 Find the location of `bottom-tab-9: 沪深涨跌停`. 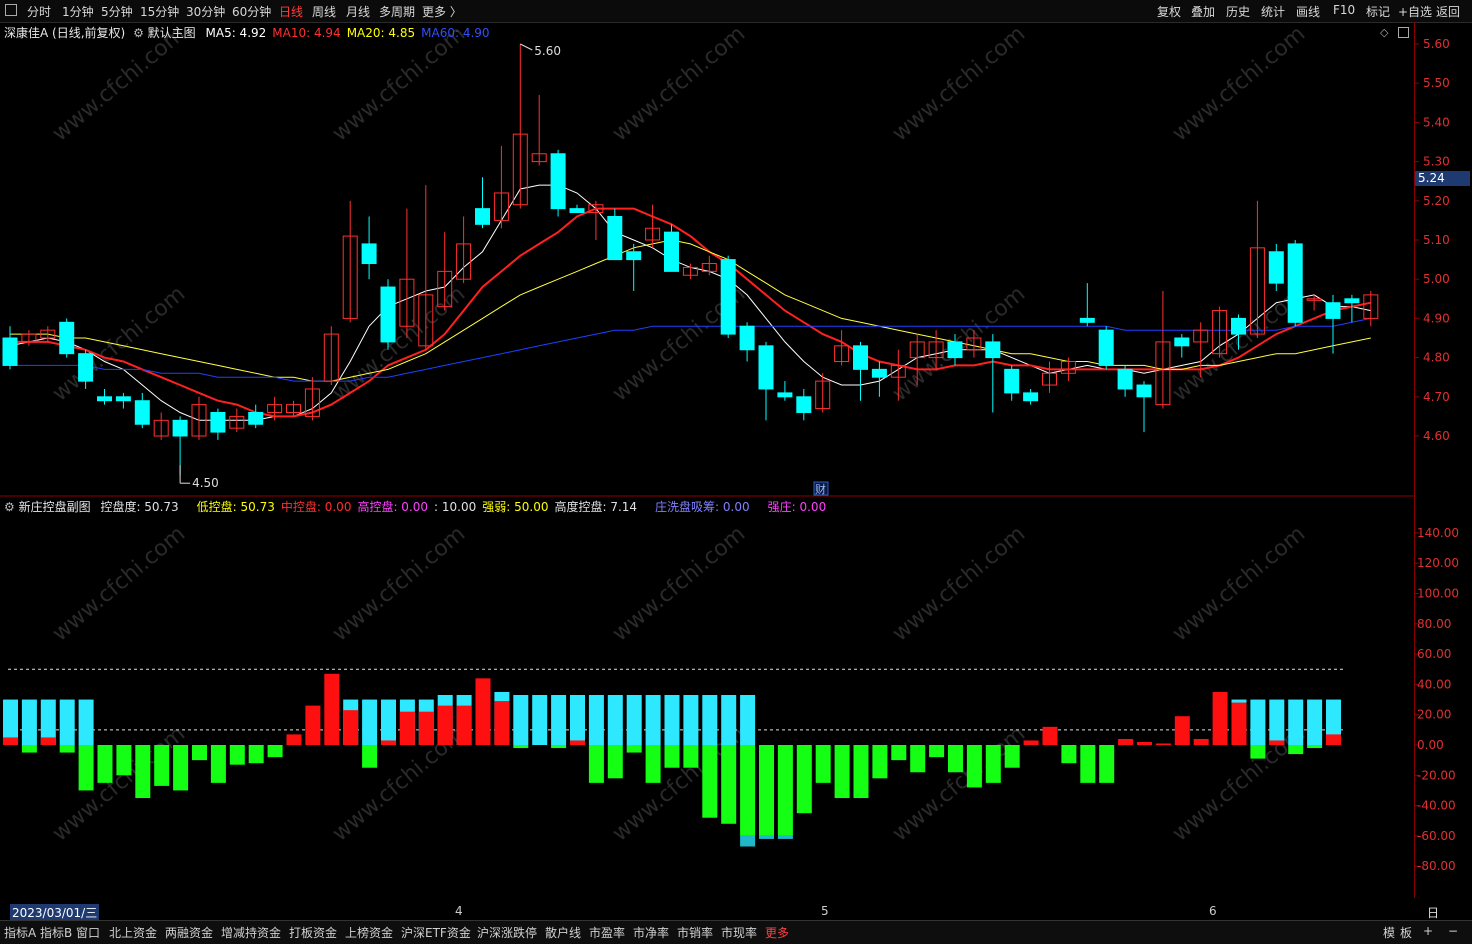

bottom-tab-9: 沪深涨跌停 is located at coordinates (507, 932).